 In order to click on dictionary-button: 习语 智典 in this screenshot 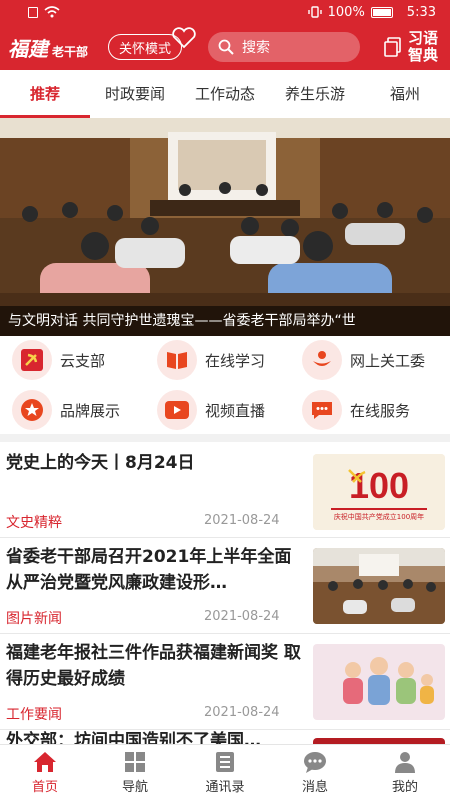, I will do `click(413, 47)`.